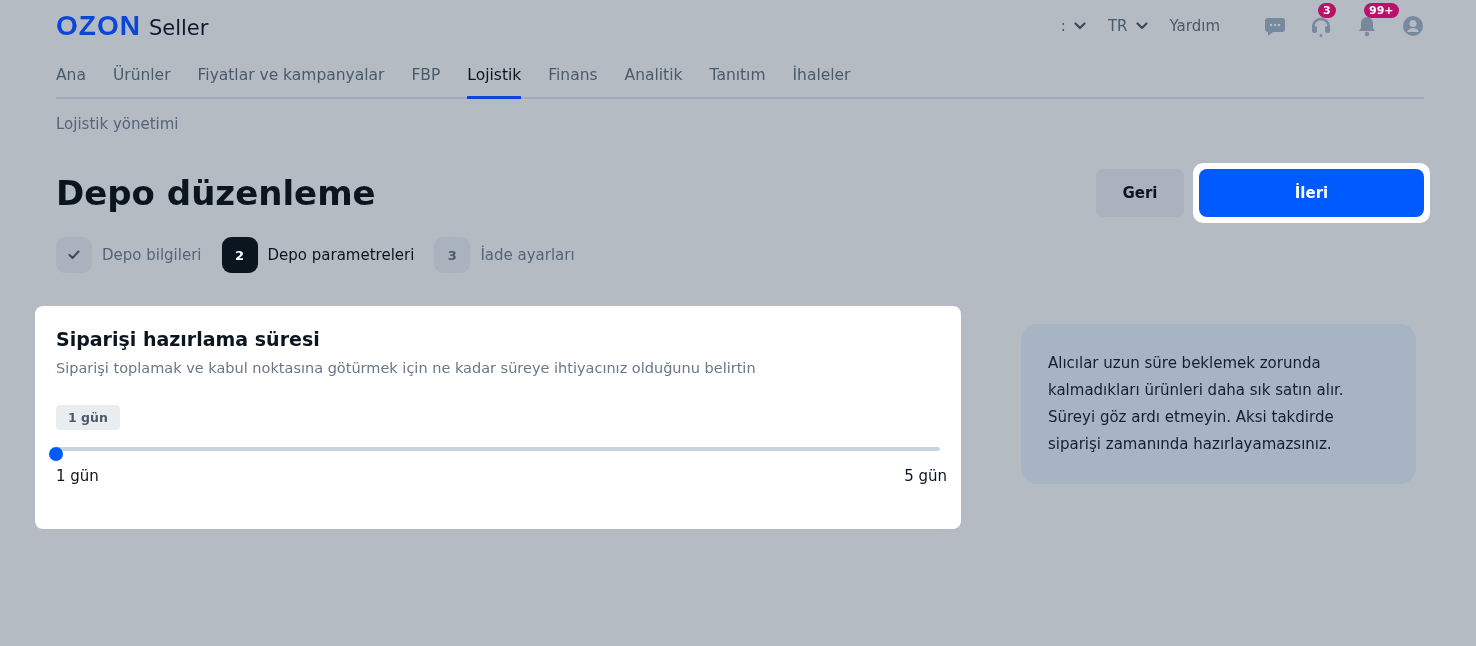  I want to click on headset-icon, so click(1321, 26).